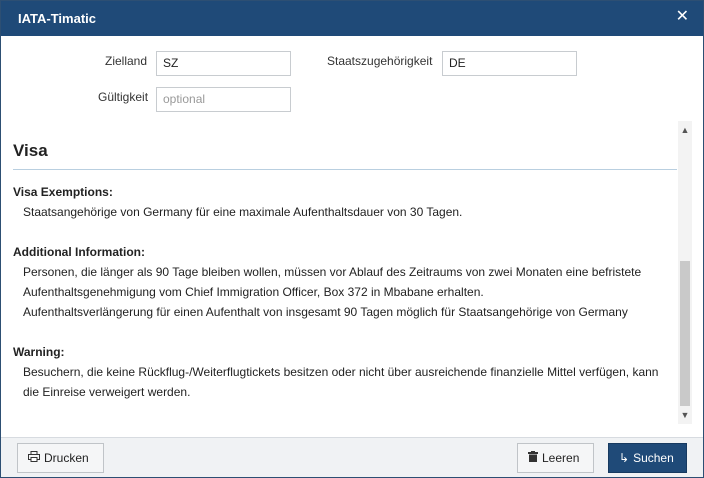 Image resolution: width=704 pixels, height=478 pixels. Describe the element at coordinates (34, 458) in the screenshot. I see `printer-icon` at that location.